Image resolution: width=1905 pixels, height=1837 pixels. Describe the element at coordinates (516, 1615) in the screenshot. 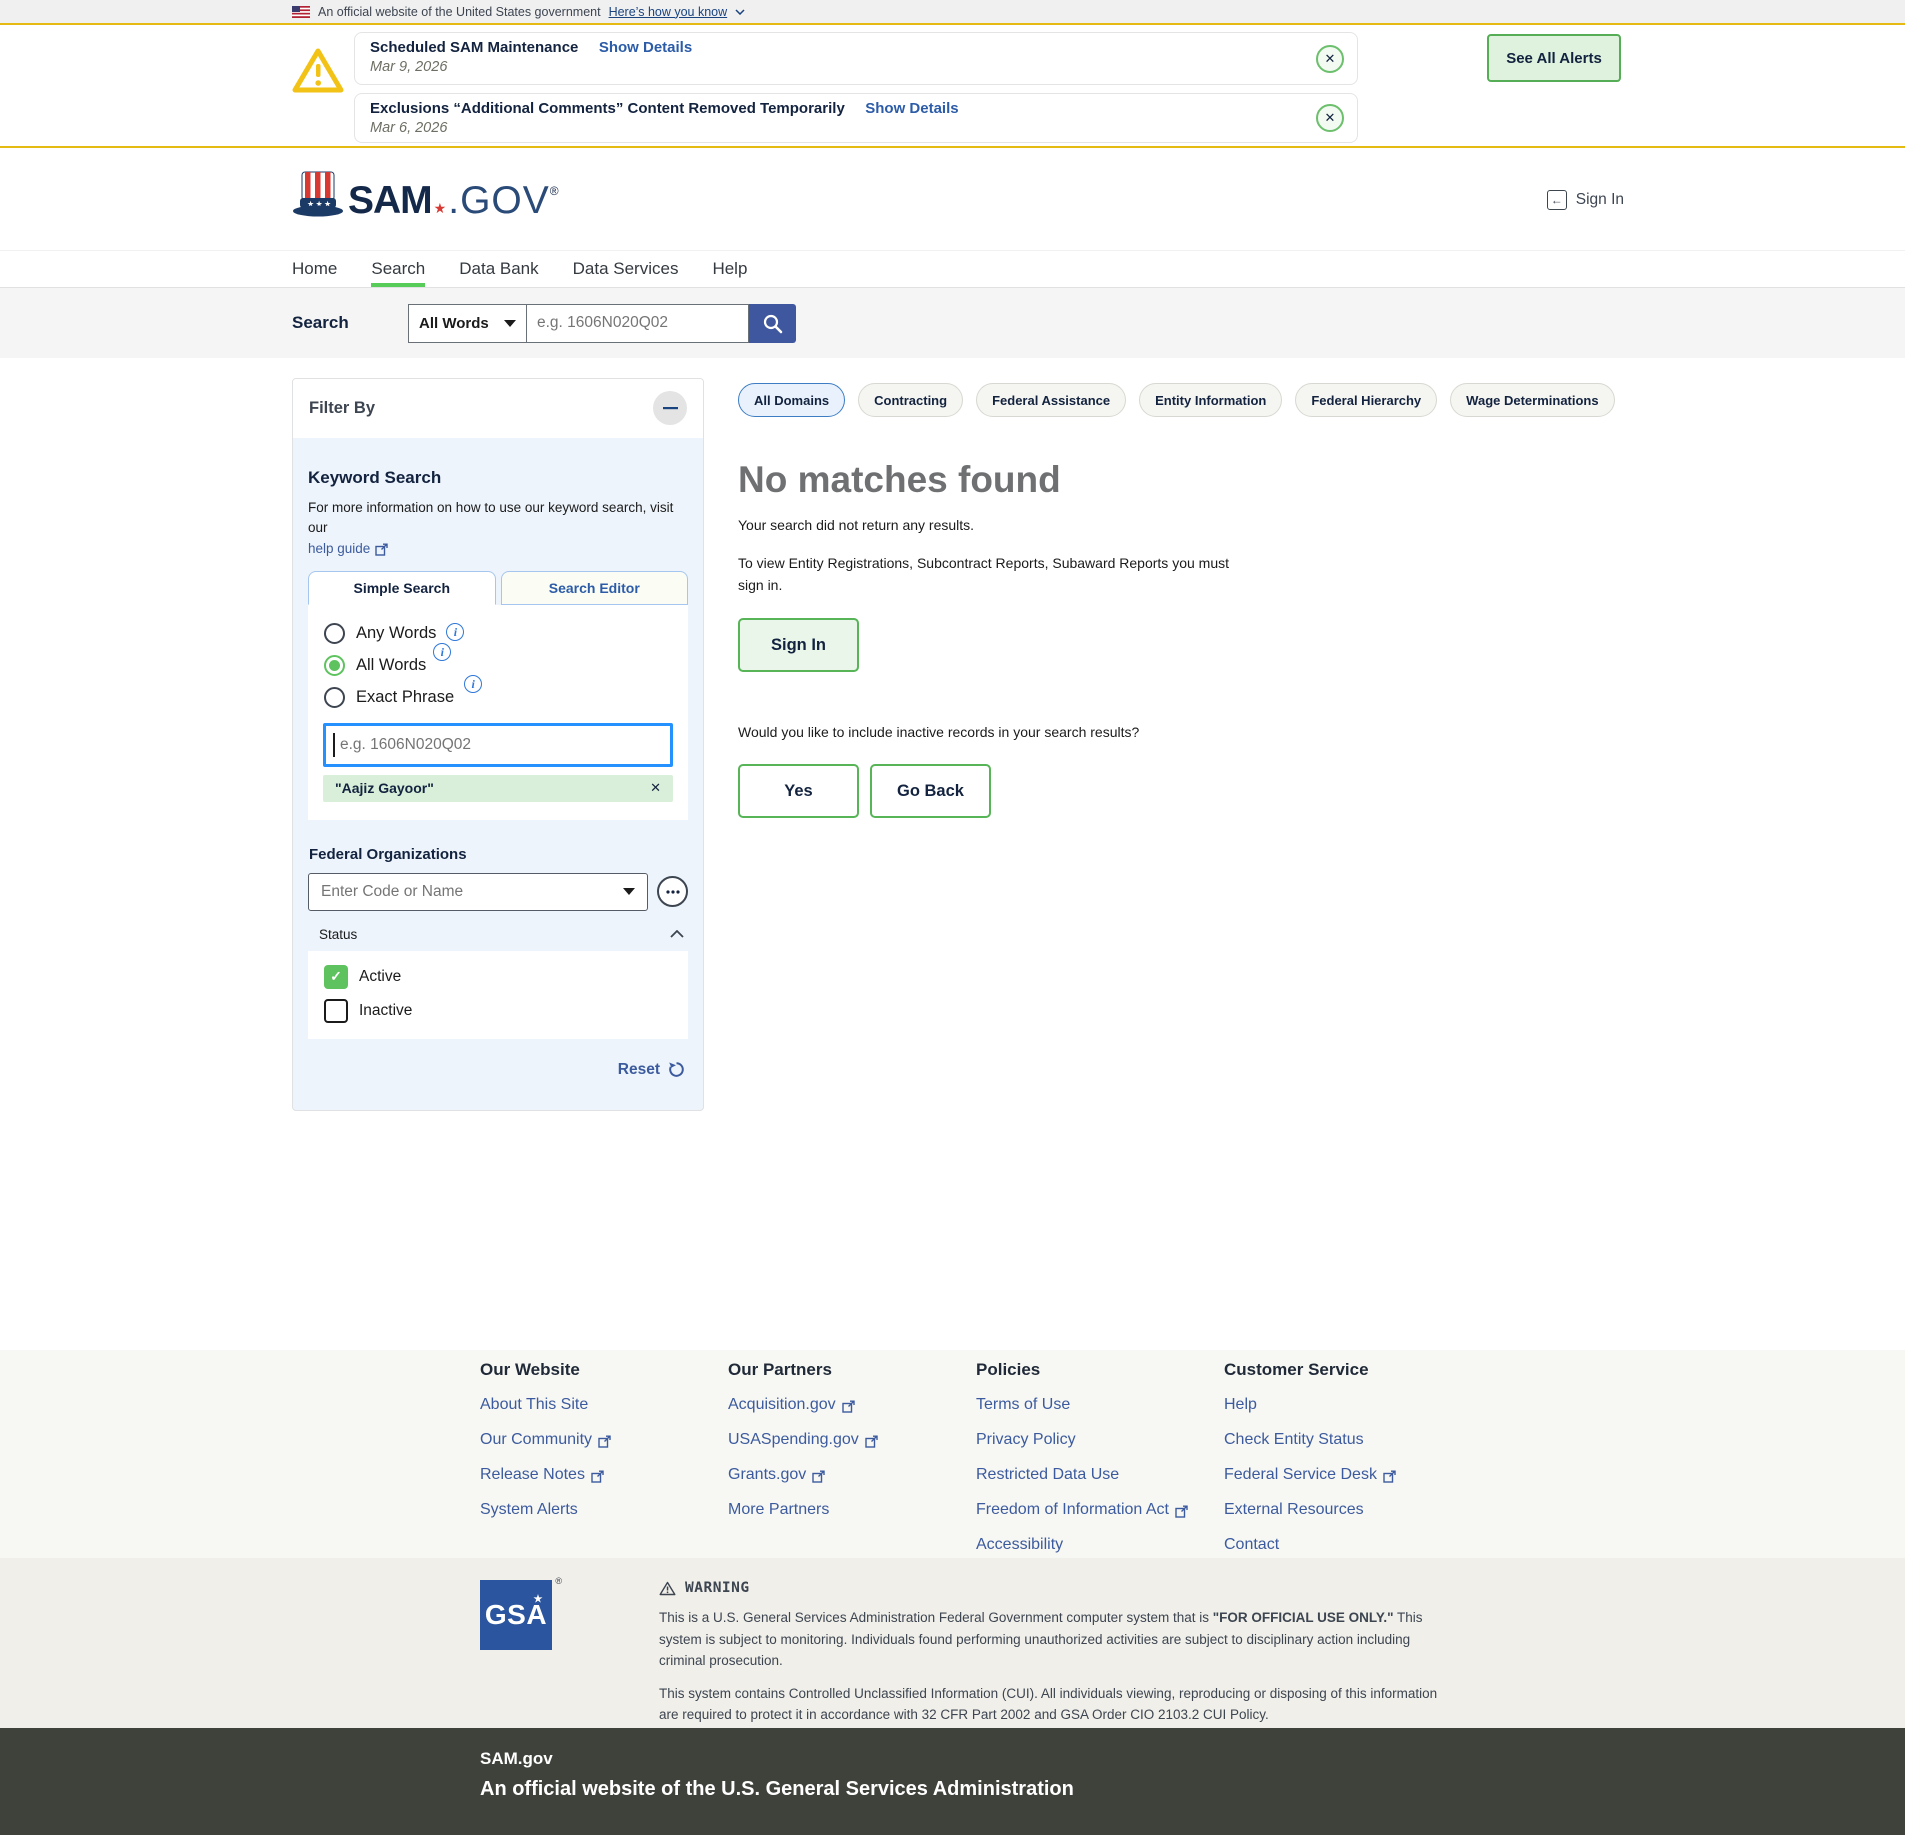

I see `gsa-logo: GSA ★` at that location.